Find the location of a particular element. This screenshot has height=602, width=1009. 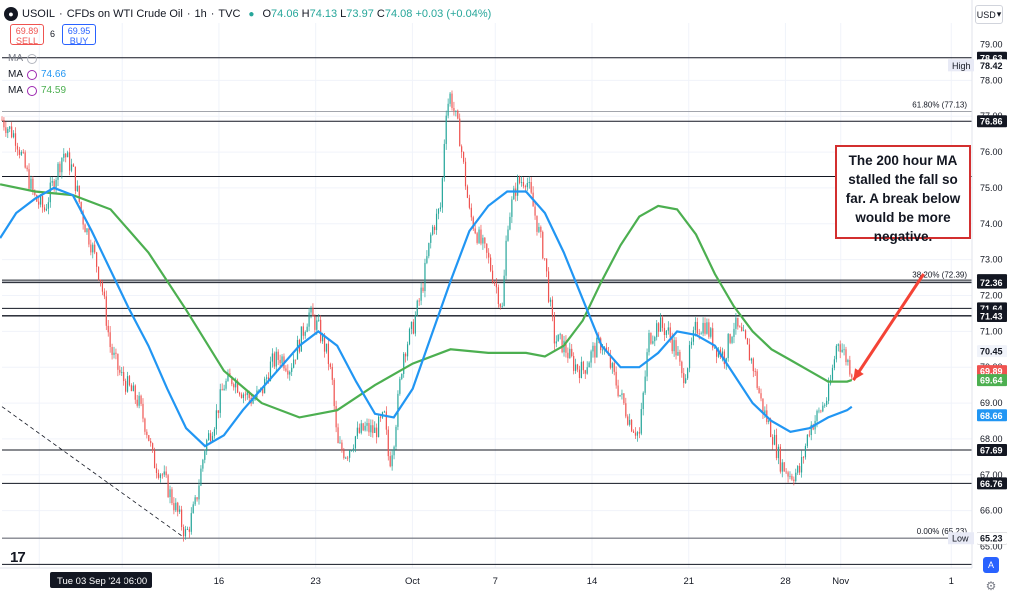

x-tick-label: 1 is located at coordinates (951, 581).